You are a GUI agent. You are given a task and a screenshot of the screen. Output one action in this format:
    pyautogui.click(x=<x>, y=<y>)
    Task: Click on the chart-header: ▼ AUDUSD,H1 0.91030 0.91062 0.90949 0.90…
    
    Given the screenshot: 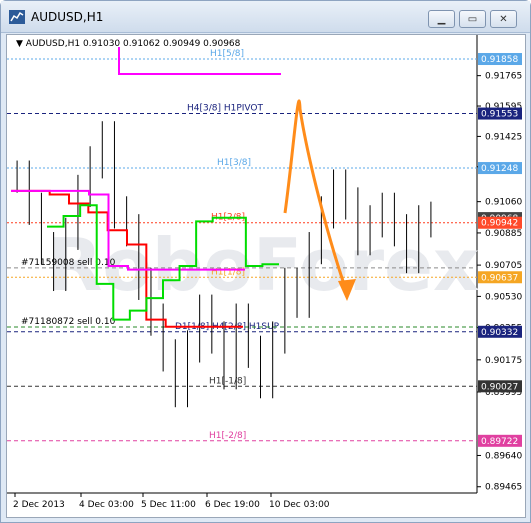 What is the action you would take?
    pyautogui.click(x=128, y=44)
    